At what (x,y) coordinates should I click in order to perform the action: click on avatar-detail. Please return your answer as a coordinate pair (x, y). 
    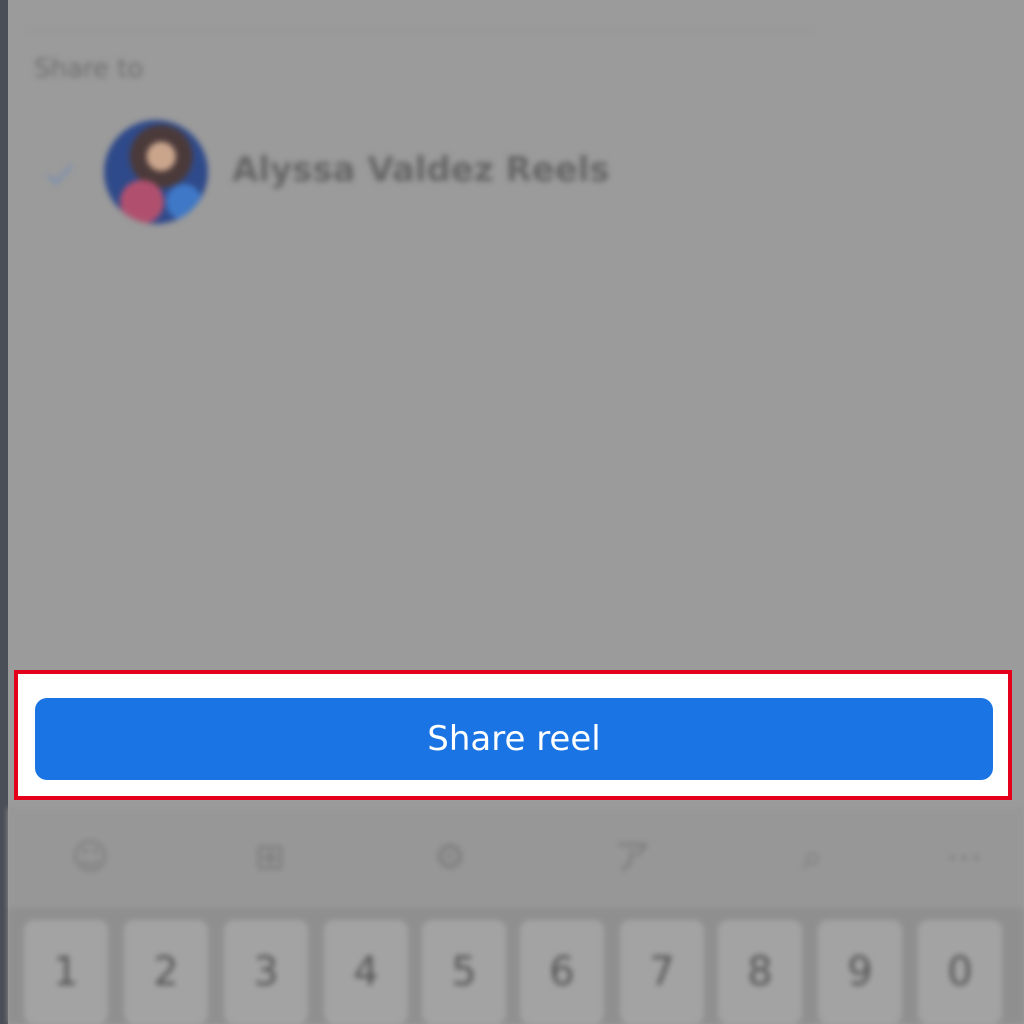
    Looking at the image, I should click on (142, 202).